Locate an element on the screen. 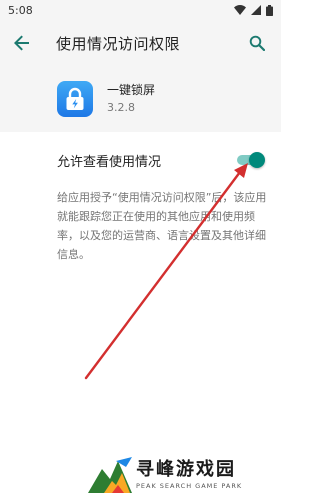 This screenshot has height=500, width=320. back-button is located at coordinates (22, 43).